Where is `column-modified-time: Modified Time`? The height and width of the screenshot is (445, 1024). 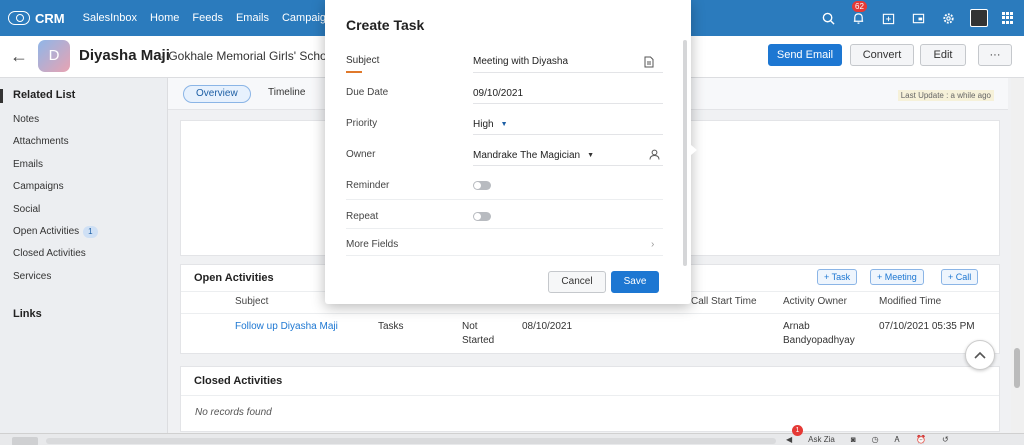 column-modified-time: Modified Time is located at coordinates (910, 301).